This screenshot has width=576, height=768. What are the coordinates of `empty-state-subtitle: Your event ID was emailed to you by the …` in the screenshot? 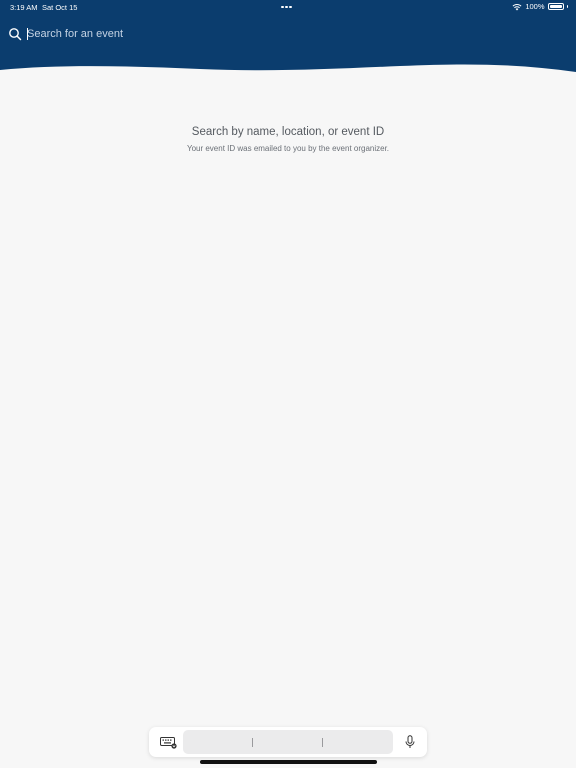 It's located at (288, 148).